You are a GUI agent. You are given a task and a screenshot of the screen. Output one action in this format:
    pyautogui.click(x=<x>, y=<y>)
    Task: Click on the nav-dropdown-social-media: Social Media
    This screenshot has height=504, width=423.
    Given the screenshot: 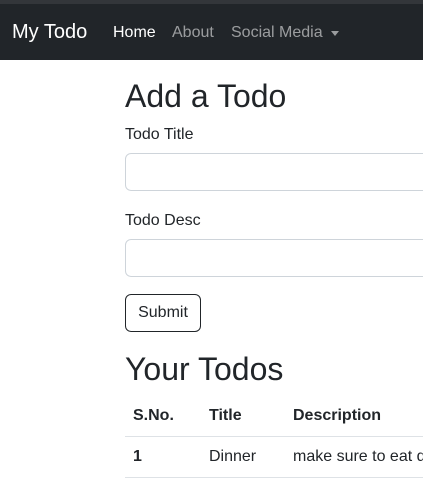 What is the action you would take?
    pyautogui.click(x=285, y=33)
    